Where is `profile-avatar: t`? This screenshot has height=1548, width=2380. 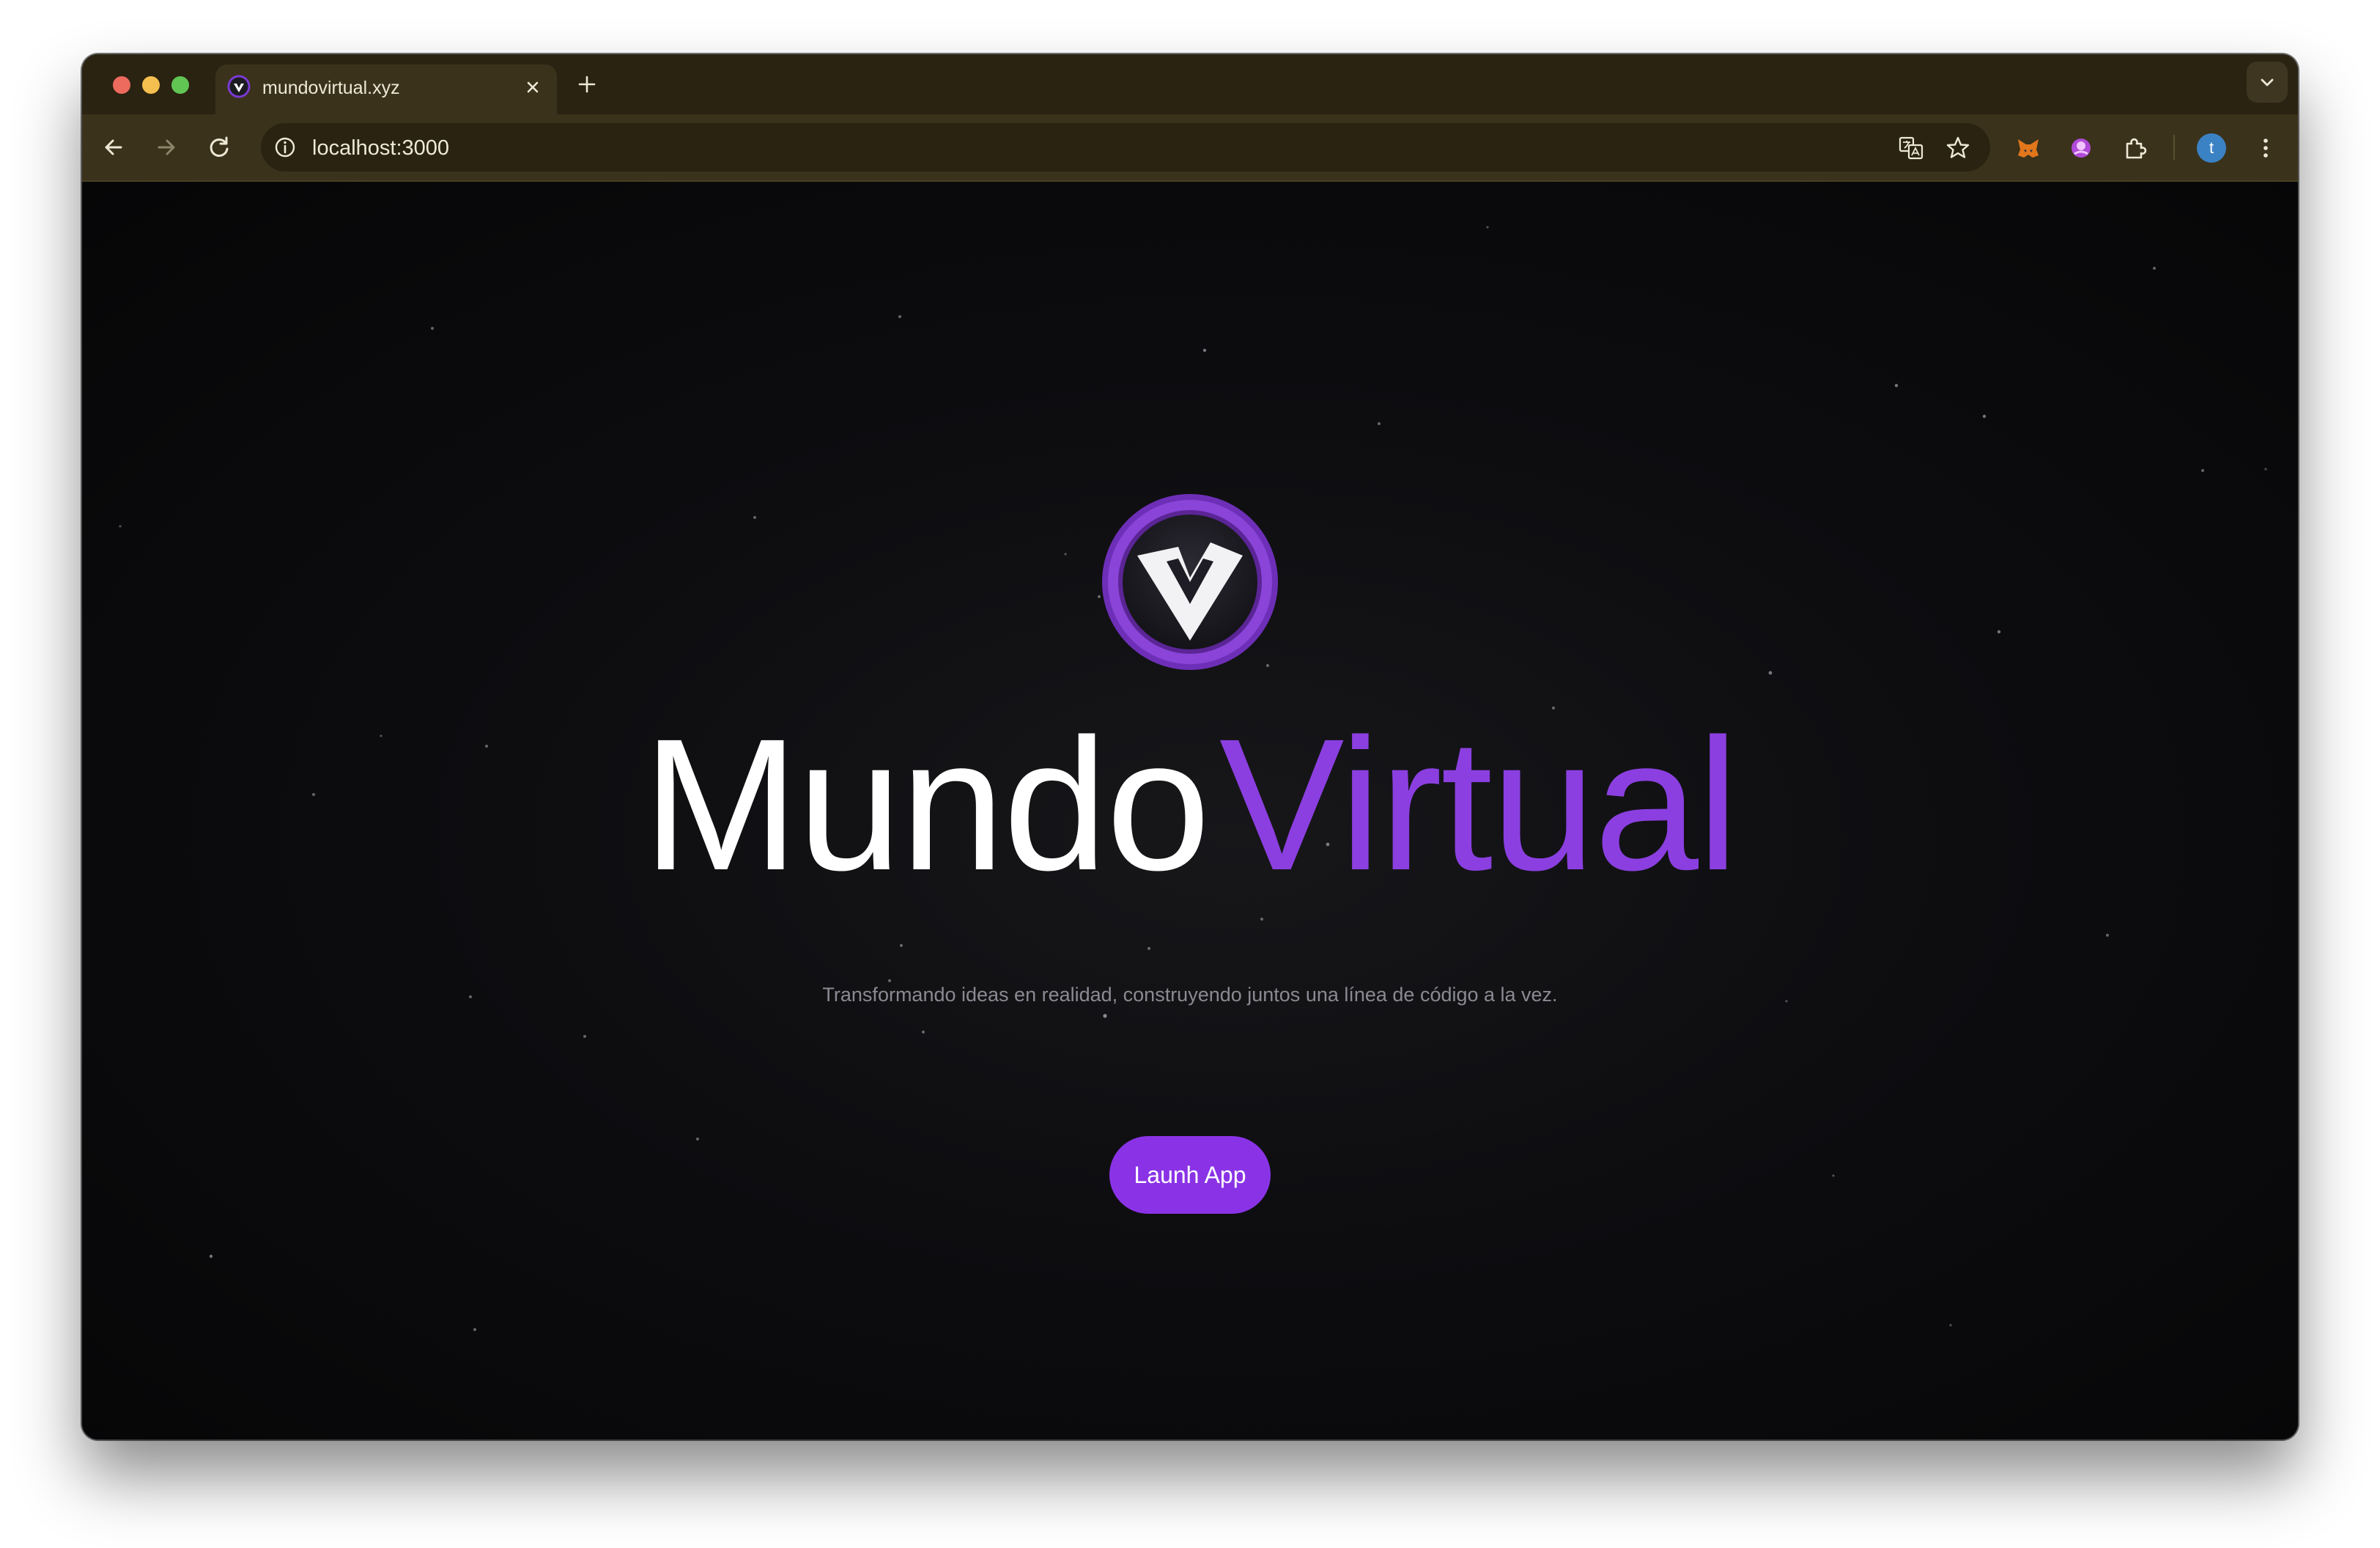 profile-avatar: t is located at coordinates (2211, 148).